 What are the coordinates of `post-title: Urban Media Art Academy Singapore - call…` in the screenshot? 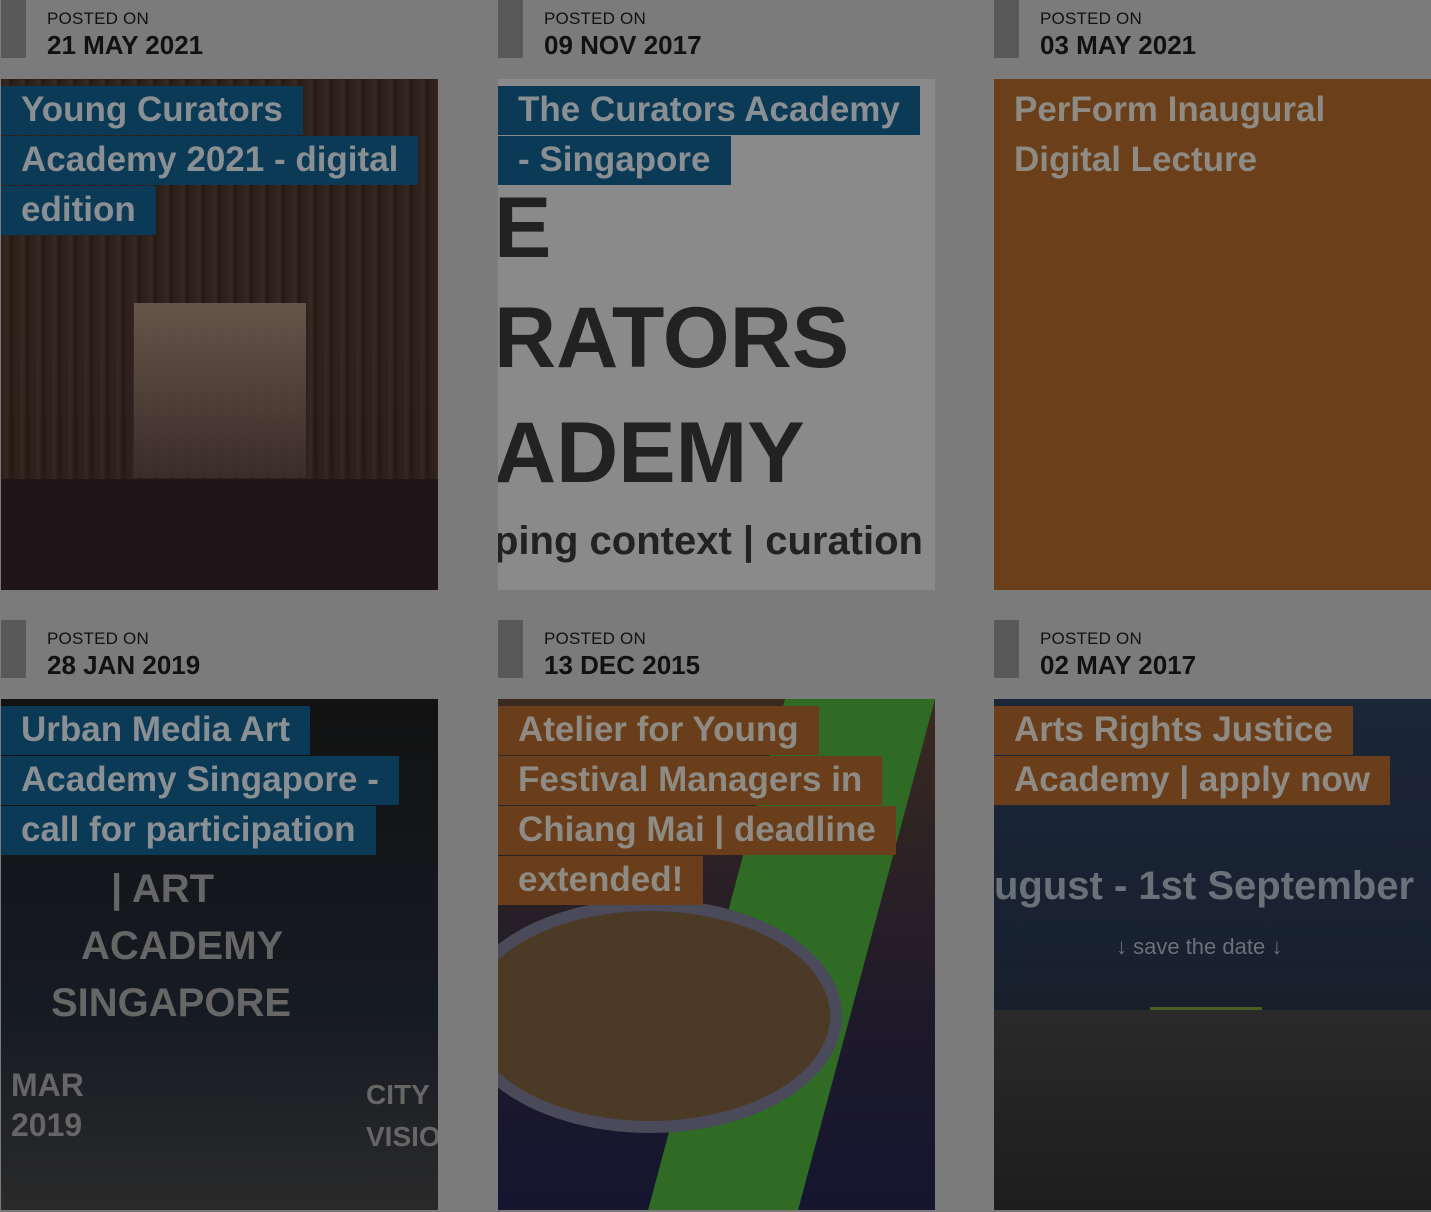 It's located at (200, 780).